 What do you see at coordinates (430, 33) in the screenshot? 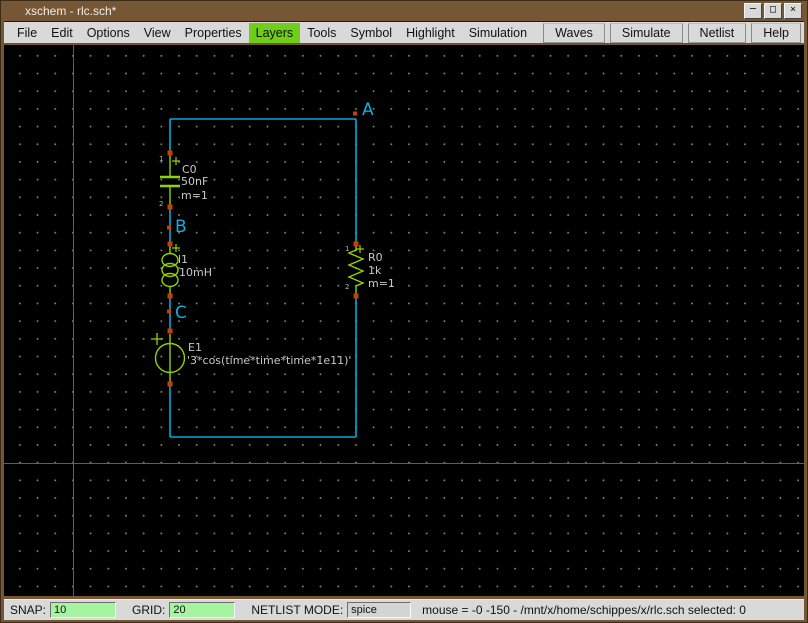
I see `menu-highlight: Highlight` at bounding box center [430, 33].